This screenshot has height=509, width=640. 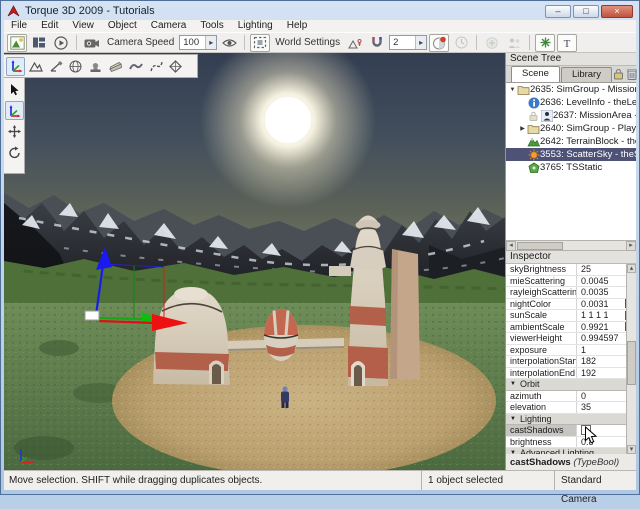 What do you see at coordinates (512, 90) in the screenshot?
I see `tree-expander-icon: ▼` at bounding box center [512, 90].